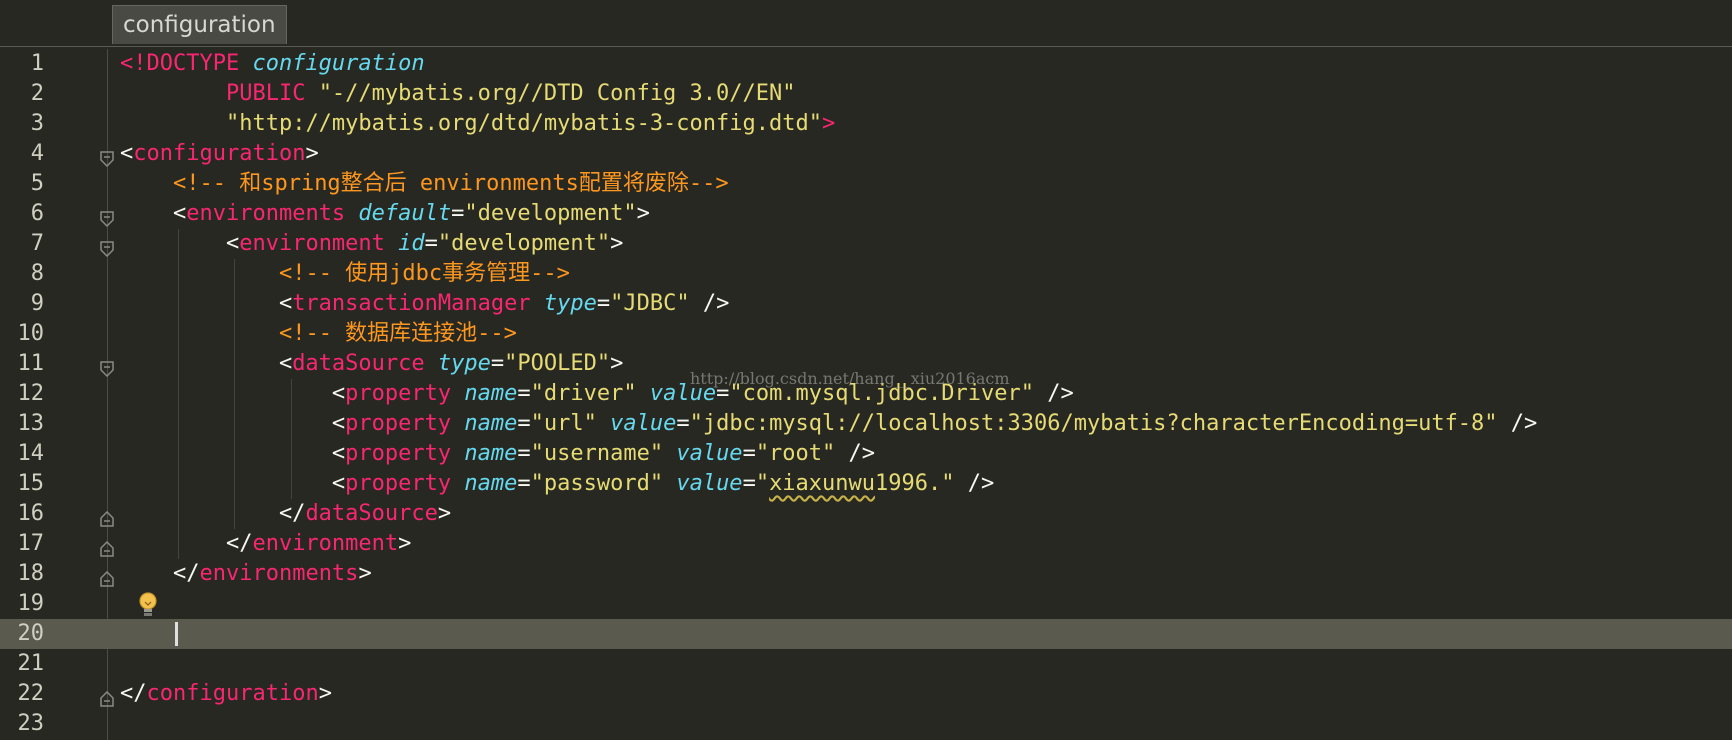 Image resolution: width=1732 pixels, height=740 pixels. I want to click on code-token: name, so click(491, 483).